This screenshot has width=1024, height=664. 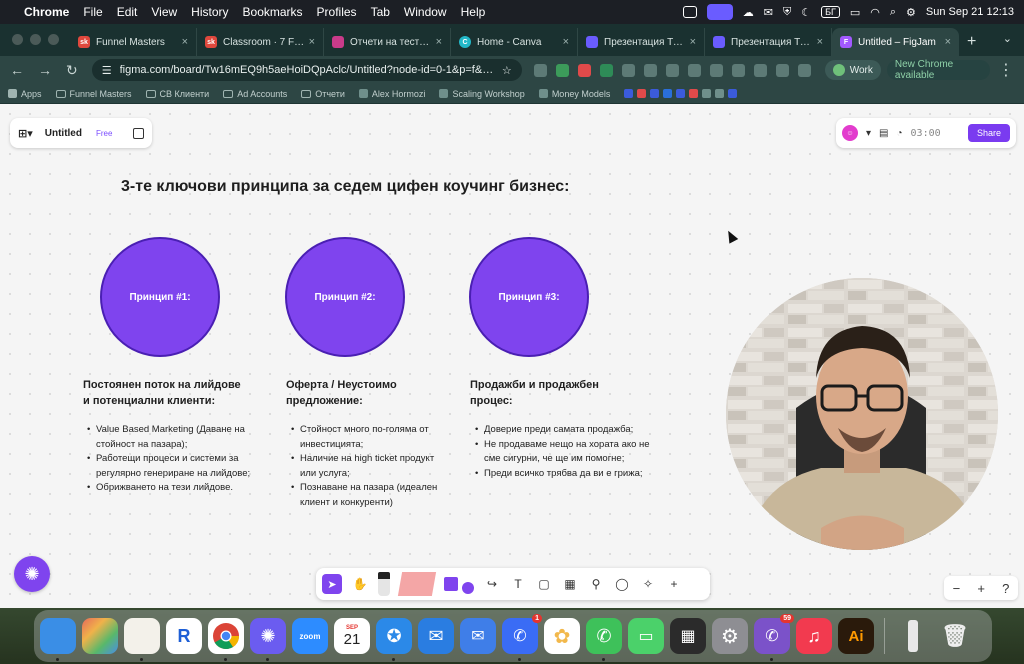 What do you see at coordinates (273, 12) in the screenshot?
I see `menu-bookmarks: Bookmarks` at bounding box center [273, 12].